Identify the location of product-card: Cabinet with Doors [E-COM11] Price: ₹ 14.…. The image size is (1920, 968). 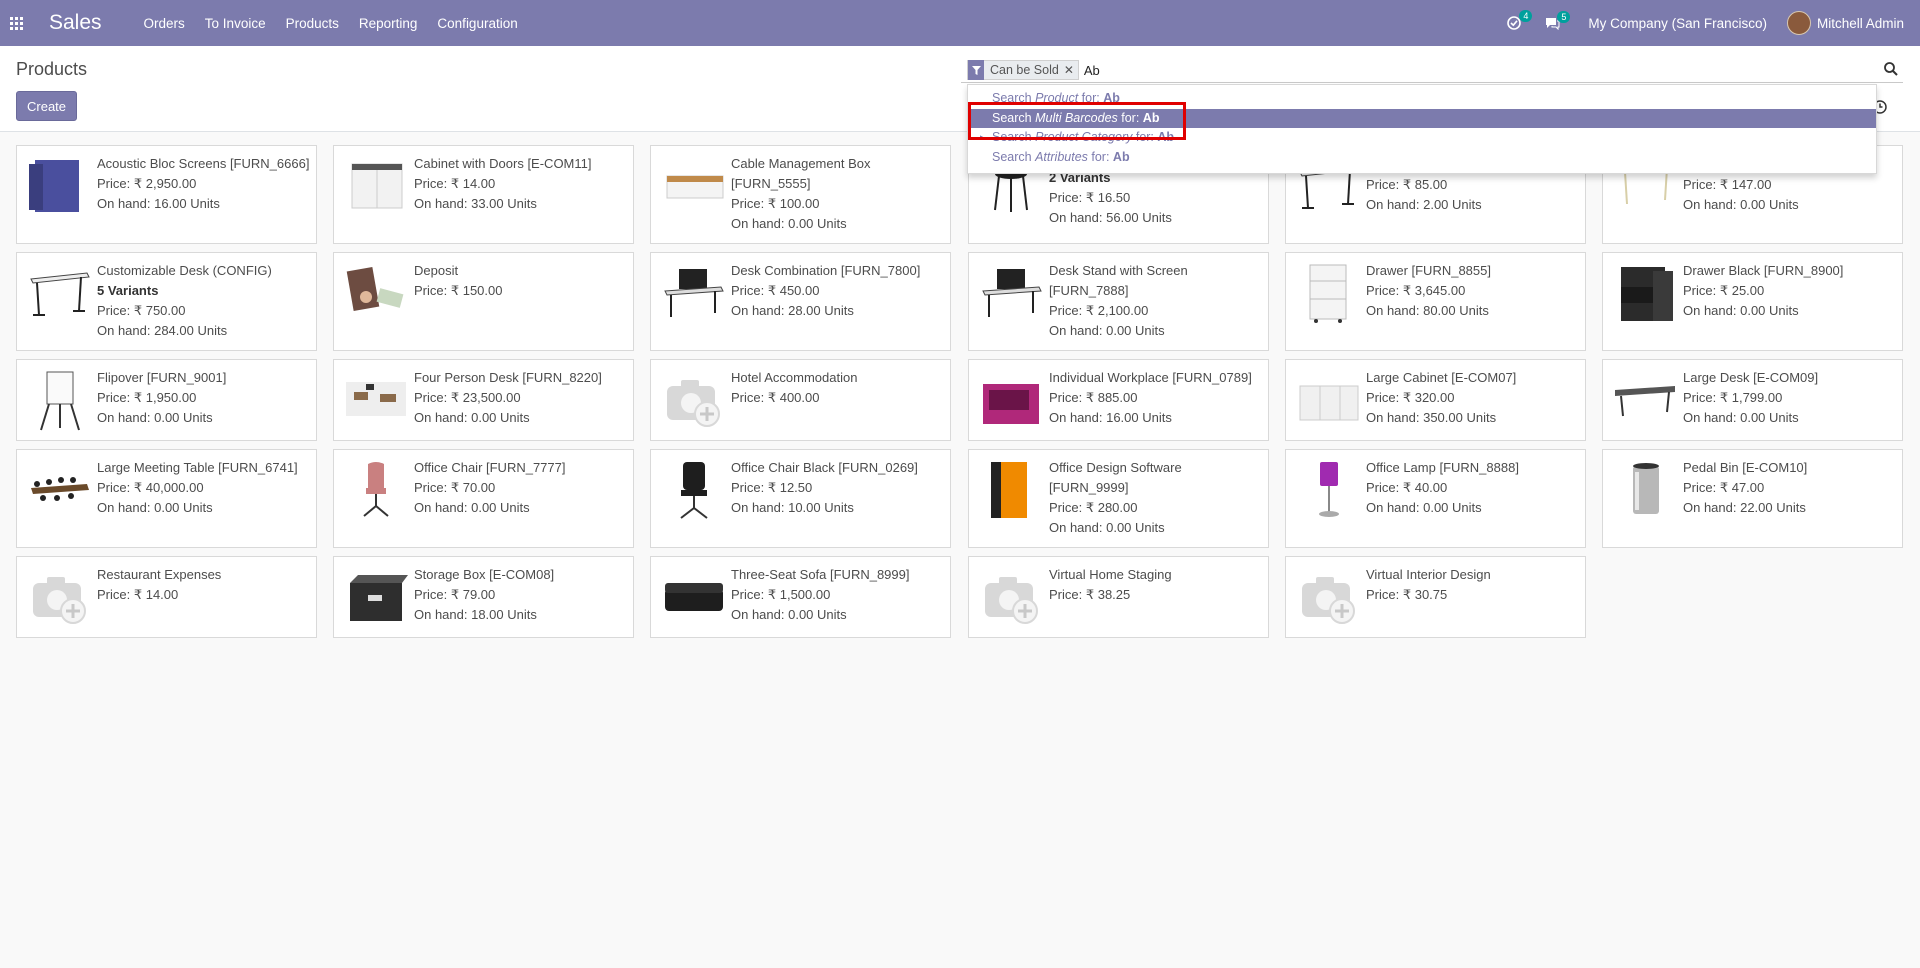
(483, 194).